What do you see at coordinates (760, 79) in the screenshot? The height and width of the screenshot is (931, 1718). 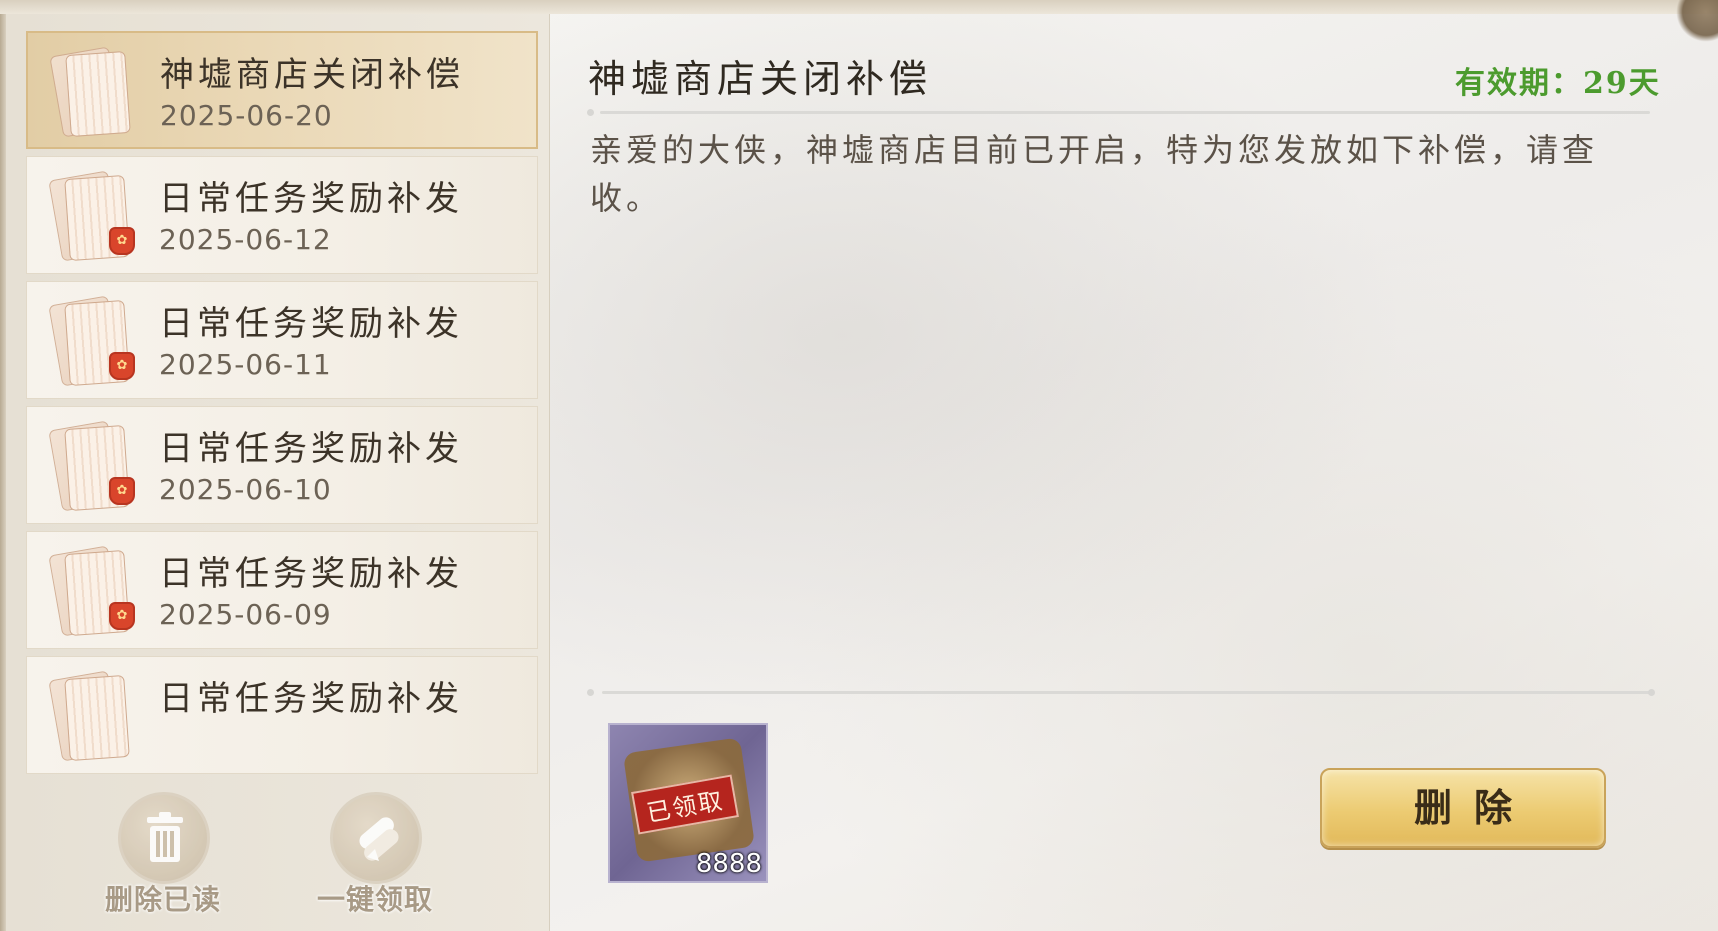 I see `mail-detail-title: 神墟商店关闭补偿` at bounding box center [760, 79].